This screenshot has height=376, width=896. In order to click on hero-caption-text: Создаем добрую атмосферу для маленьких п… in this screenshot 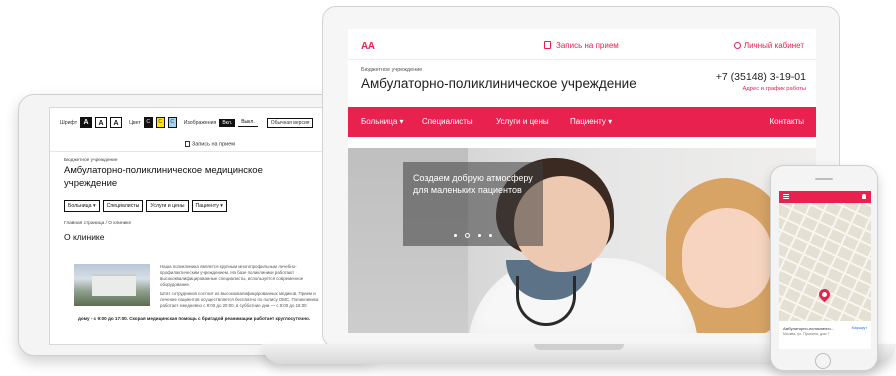, I will do `click(473, 184)`.